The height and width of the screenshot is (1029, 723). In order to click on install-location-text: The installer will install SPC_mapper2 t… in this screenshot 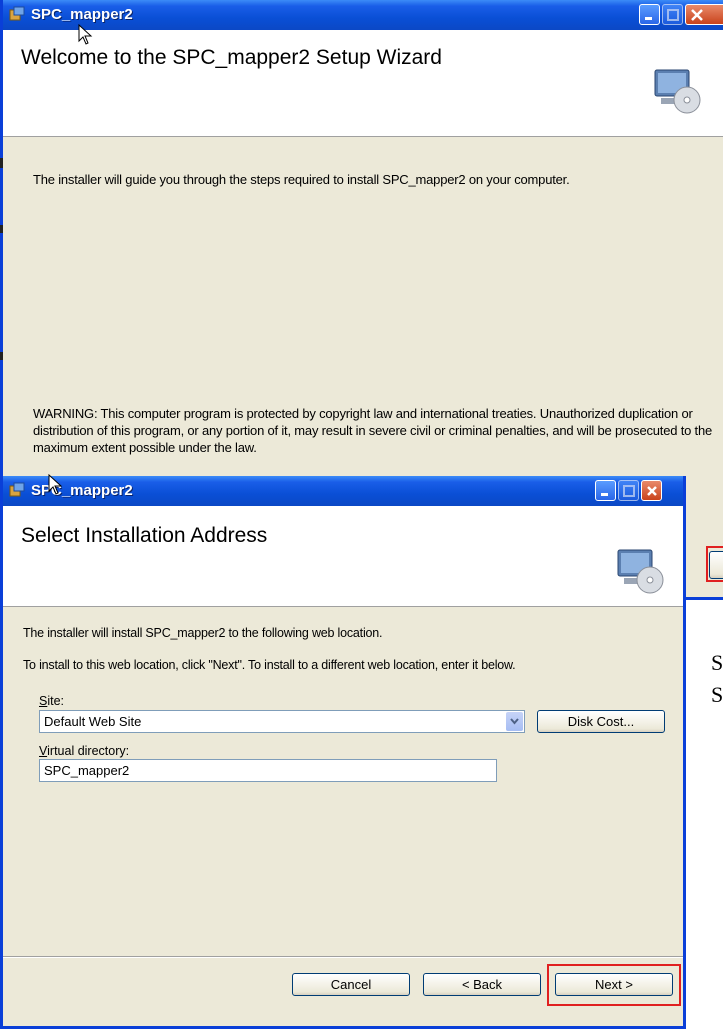, I will do `click(203, 633)`.